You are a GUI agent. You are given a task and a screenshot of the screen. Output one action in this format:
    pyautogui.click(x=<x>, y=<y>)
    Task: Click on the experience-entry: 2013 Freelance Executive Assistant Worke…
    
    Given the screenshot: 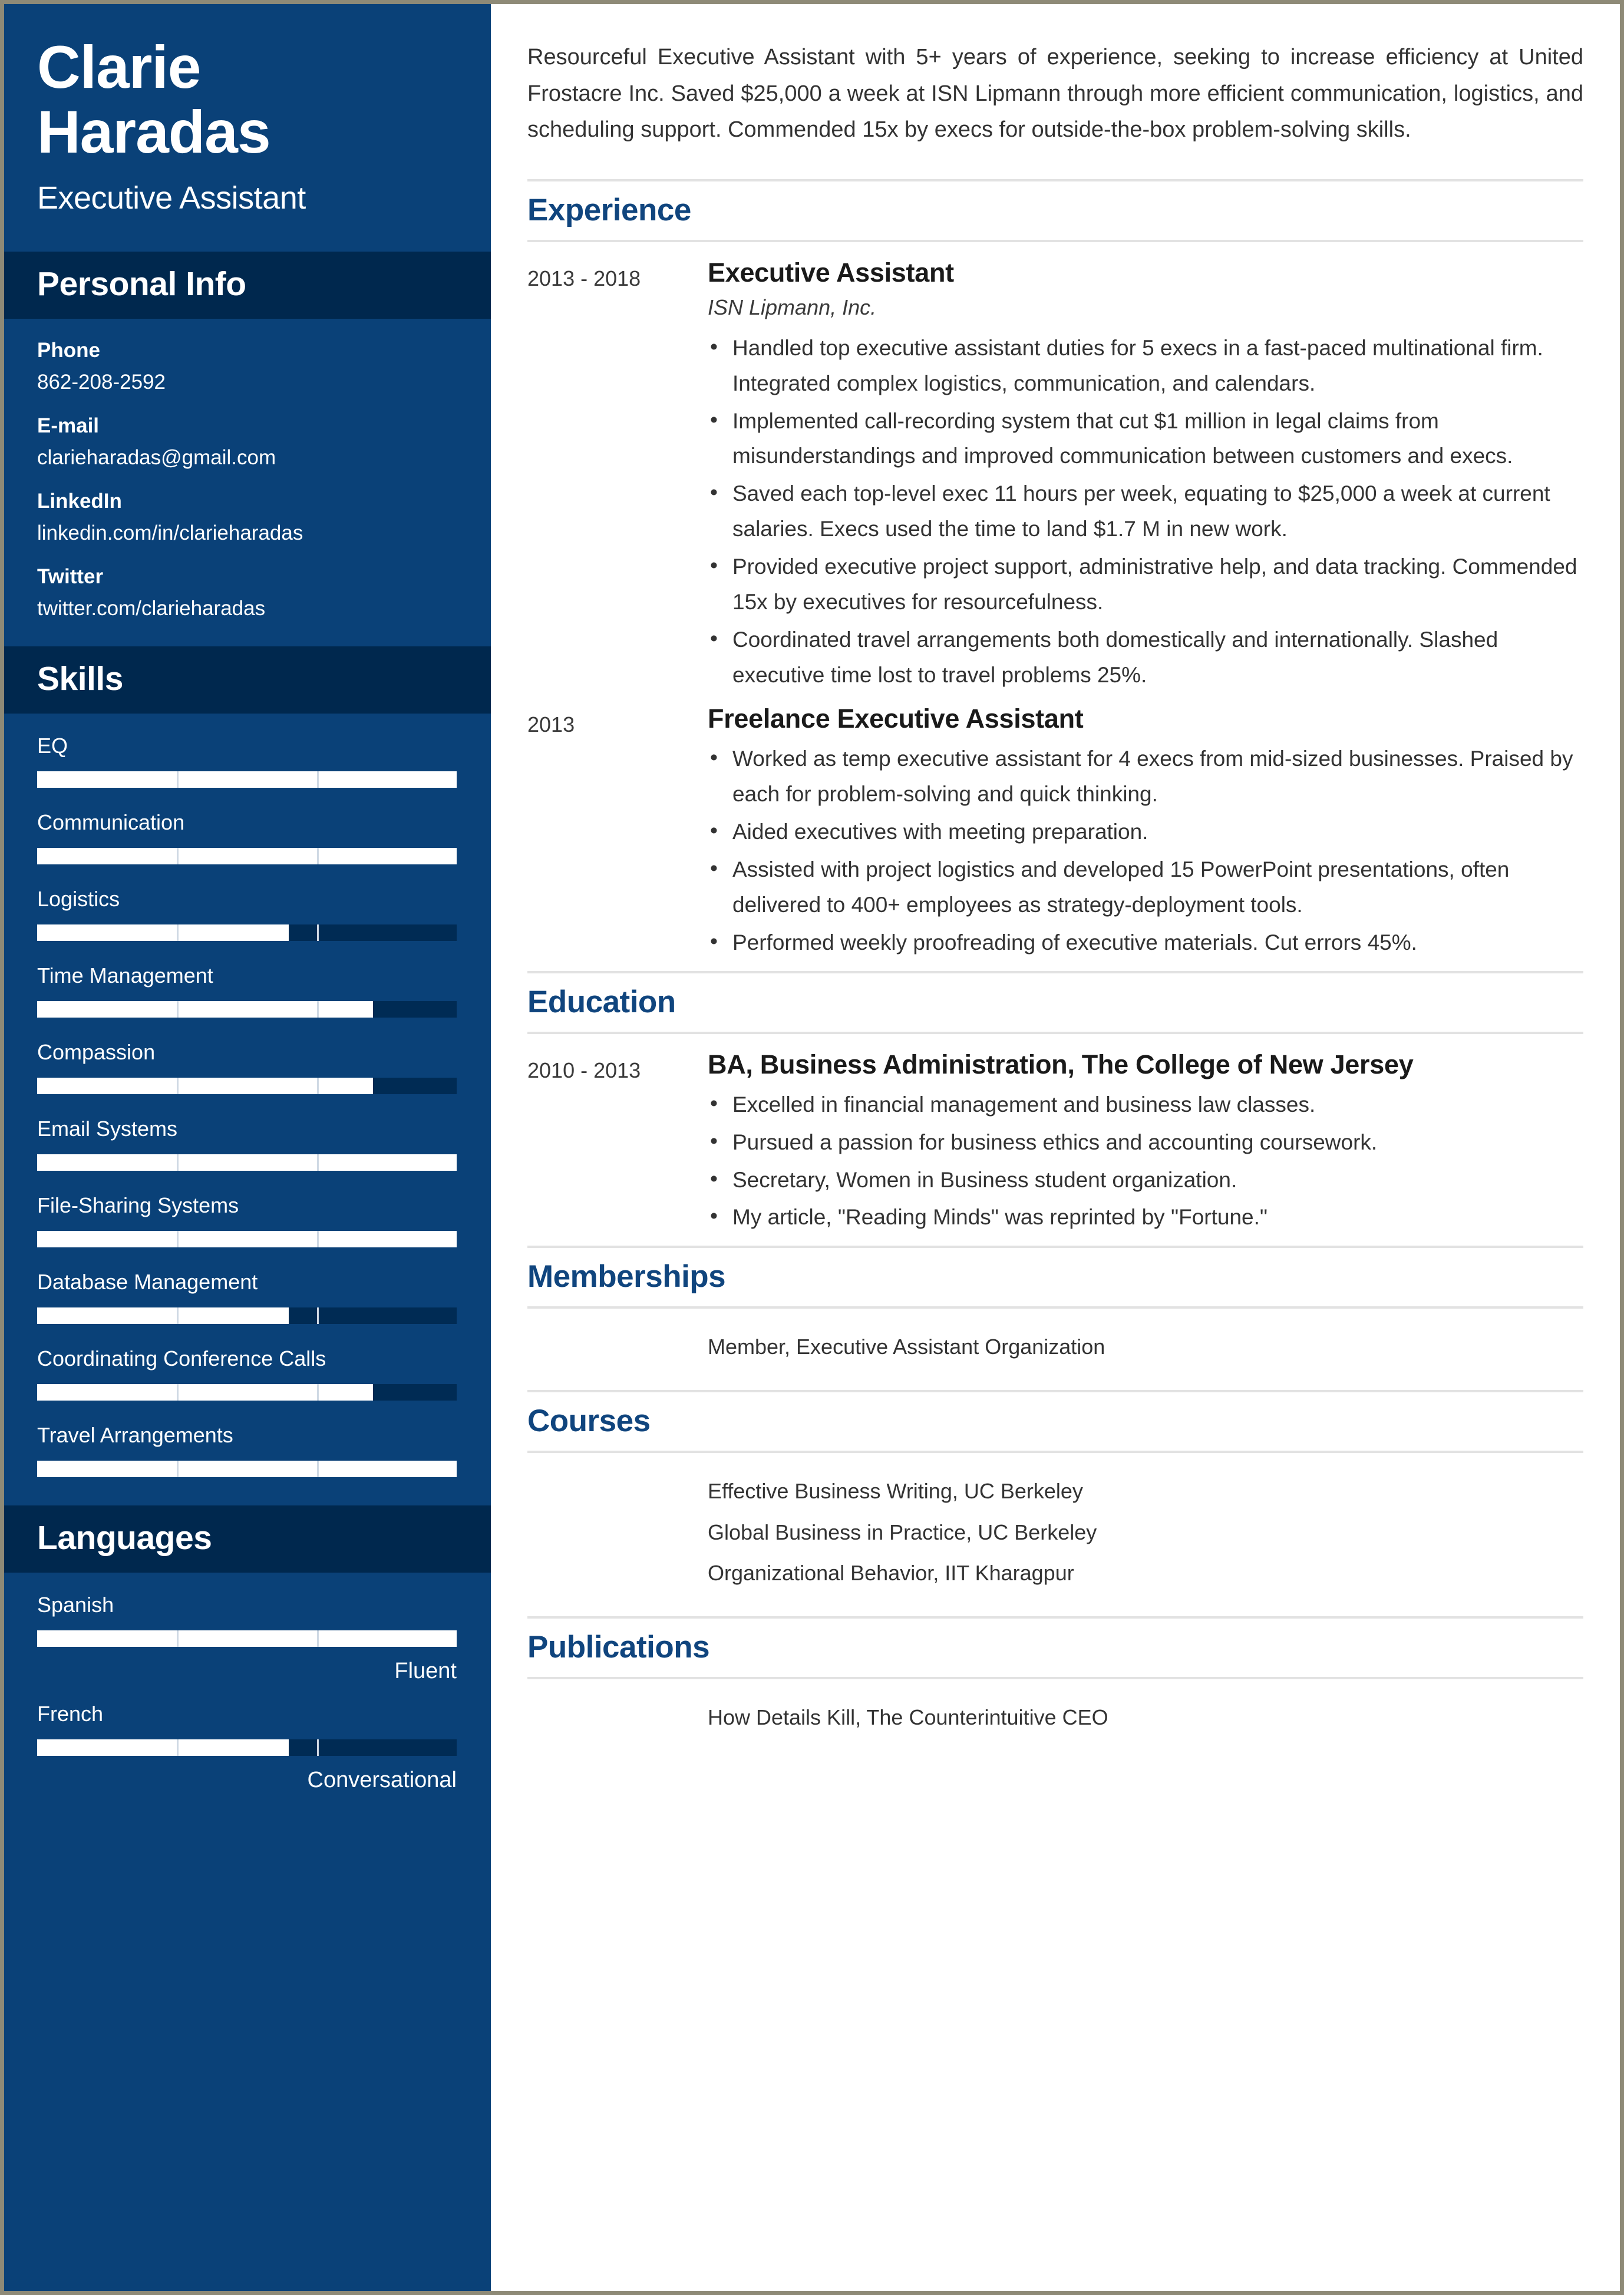 What is the action you would take?
    pyautogui.click(x=1055, y=833)
    